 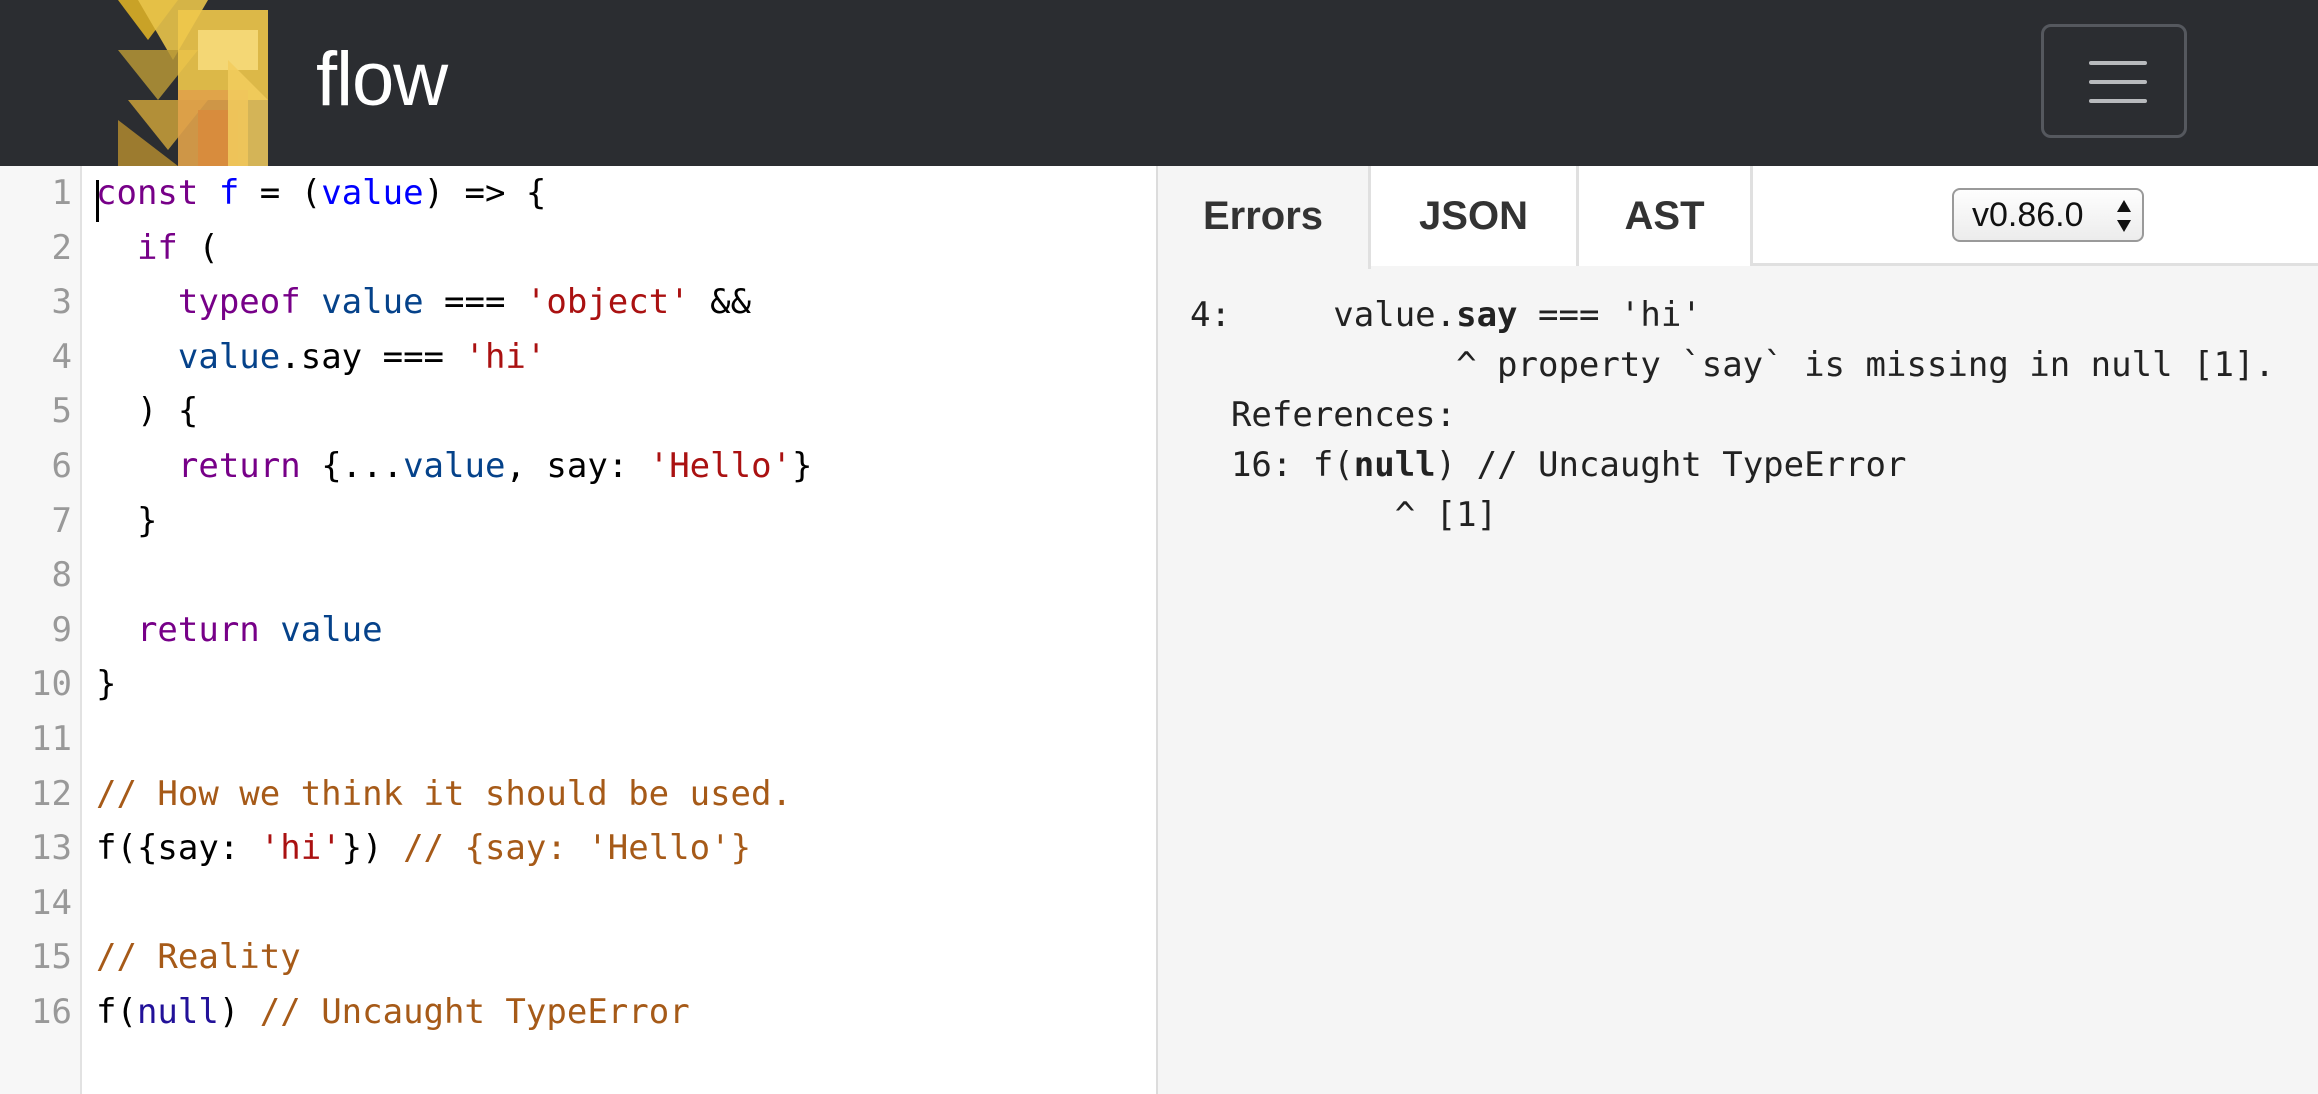 What do you see at coordinates (2124, 216) in the screenshot?
I see `select-arrows-icon` at bounding box center [2124, 216].